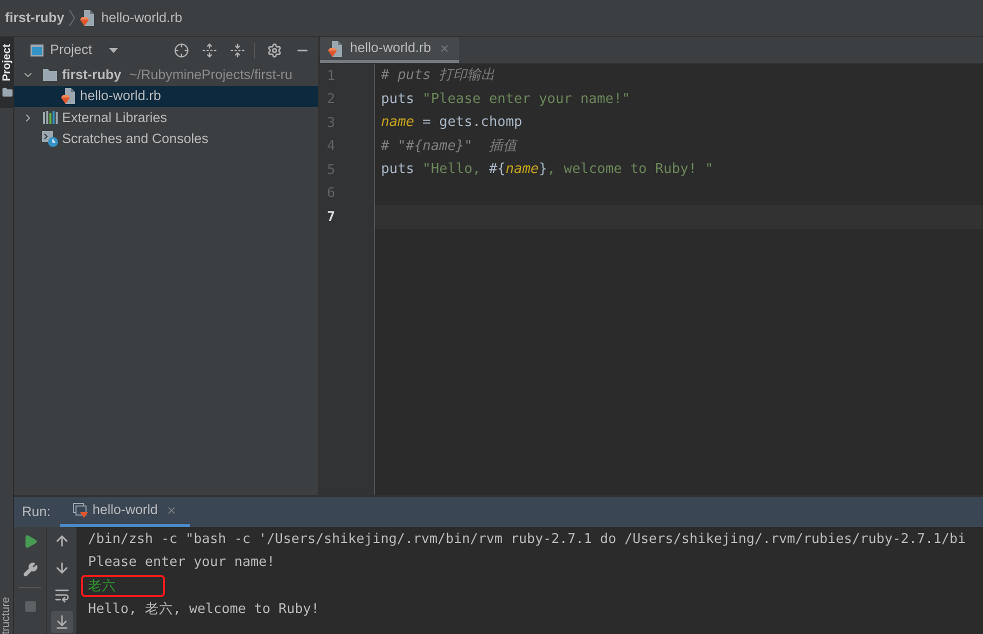 The height and width of the screenshot is (634, 983). Describe the element at coordinates (237, 50) in the screenshot. I see `collapse-all-icon` at that location.